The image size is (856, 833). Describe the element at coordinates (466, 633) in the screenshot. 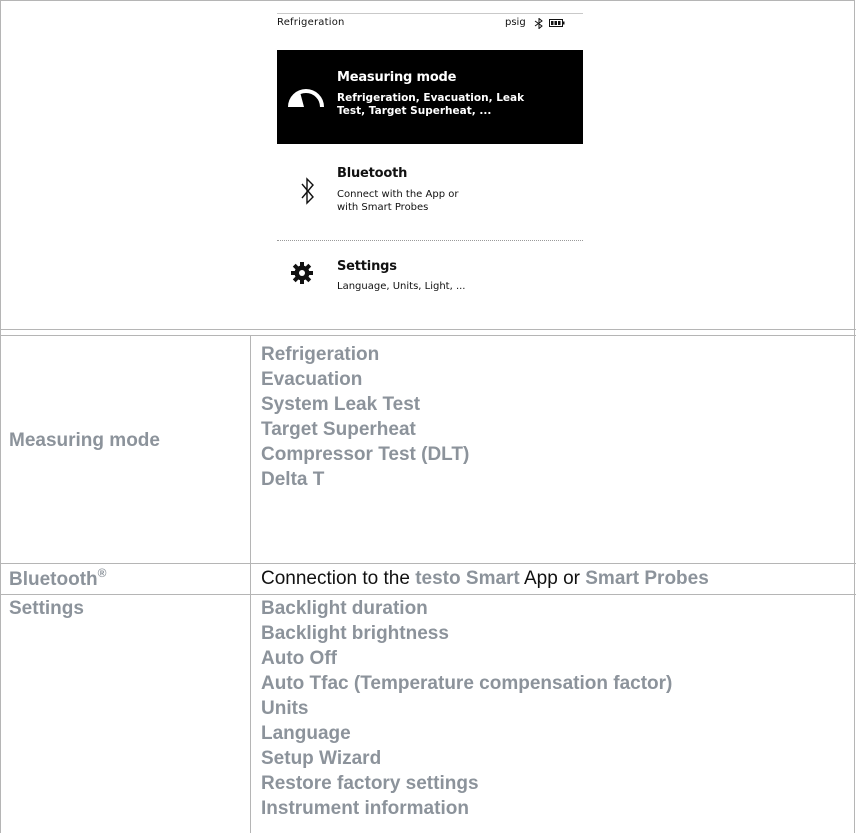

I see `list-item: Backlight brightness` at that location.